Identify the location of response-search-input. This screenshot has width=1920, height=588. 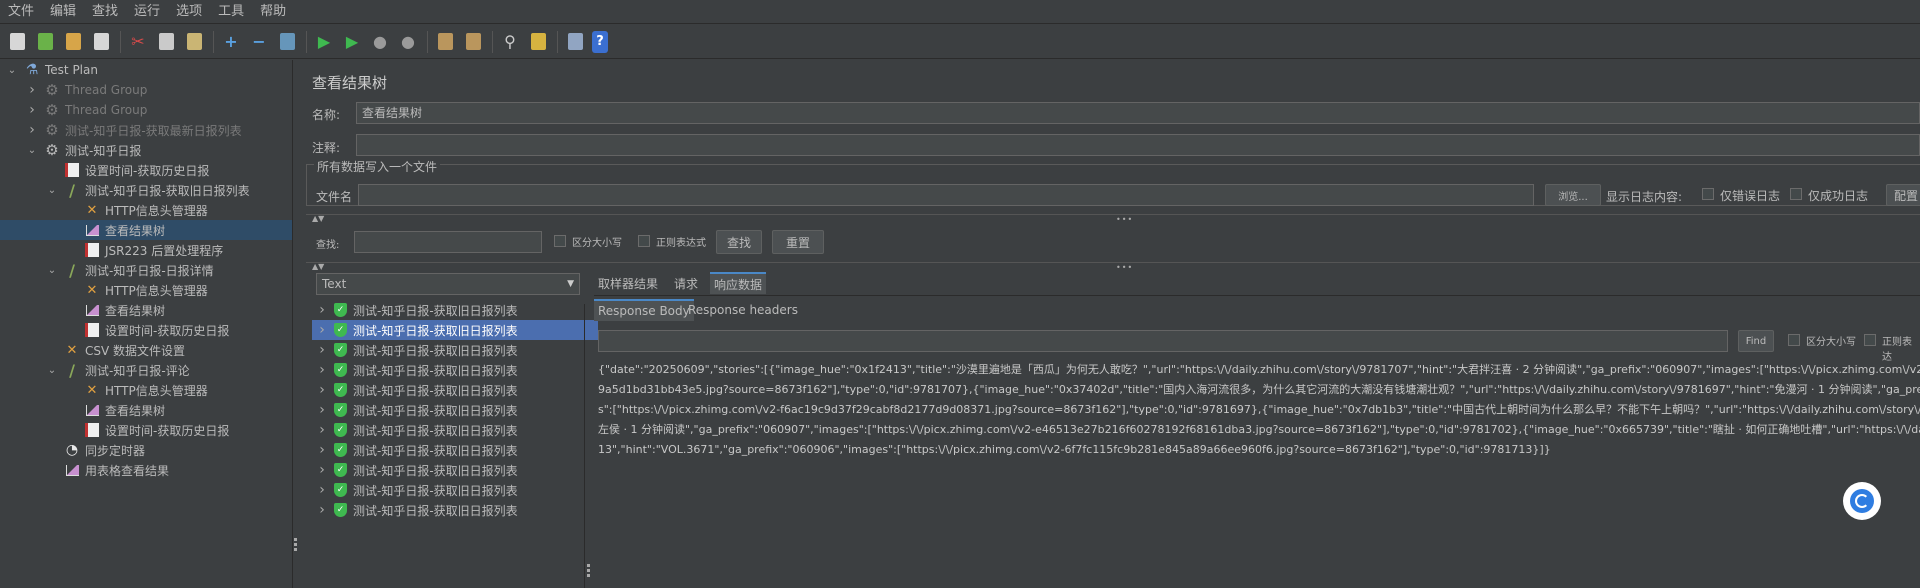
(1163, 341).